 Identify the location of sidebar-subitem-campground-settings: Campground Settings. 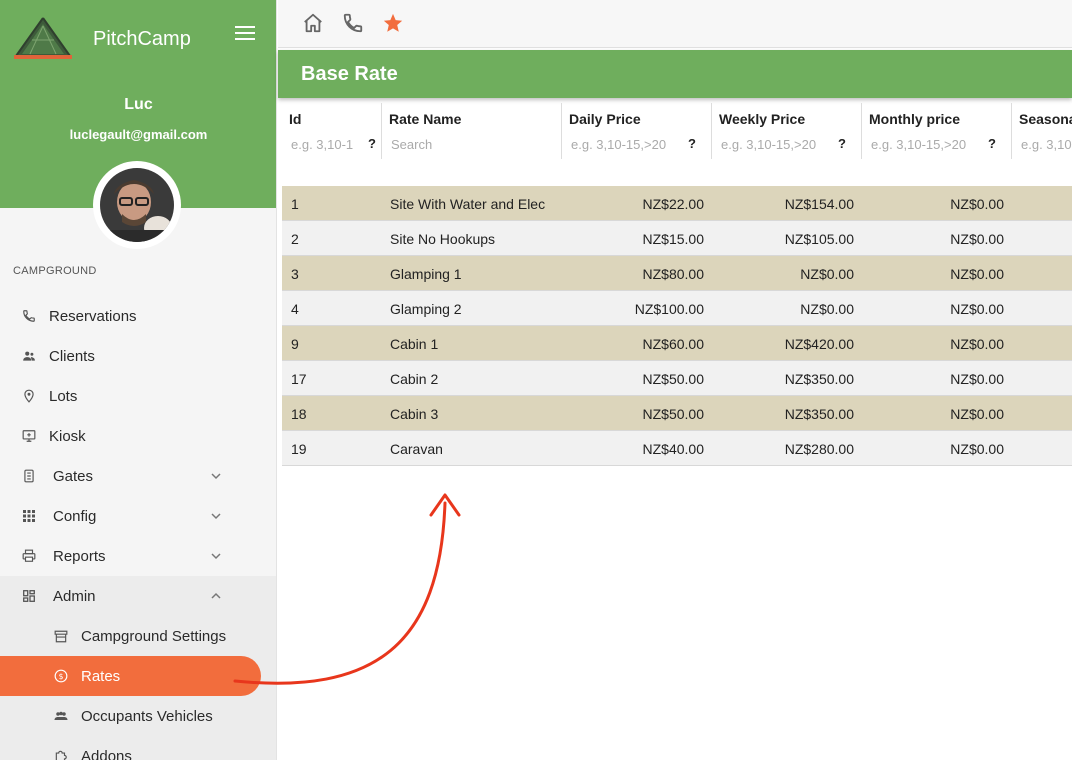
(138, 636).